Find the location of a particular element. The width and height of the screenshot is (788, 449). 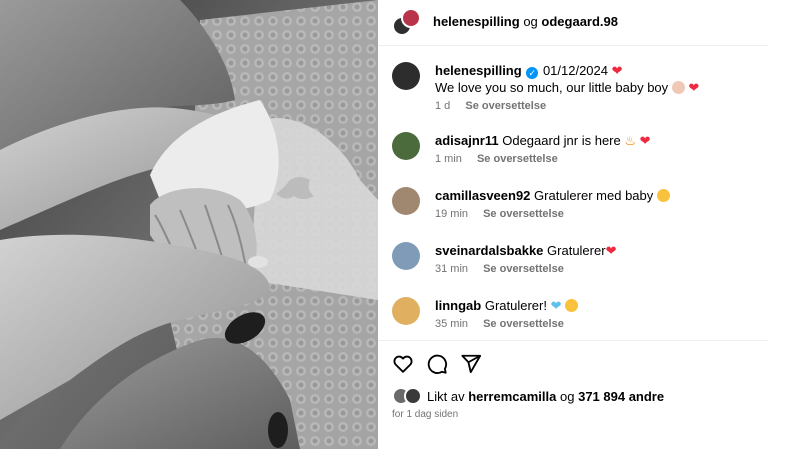

comment-time: 31 min is located at coordinates (452, 269).